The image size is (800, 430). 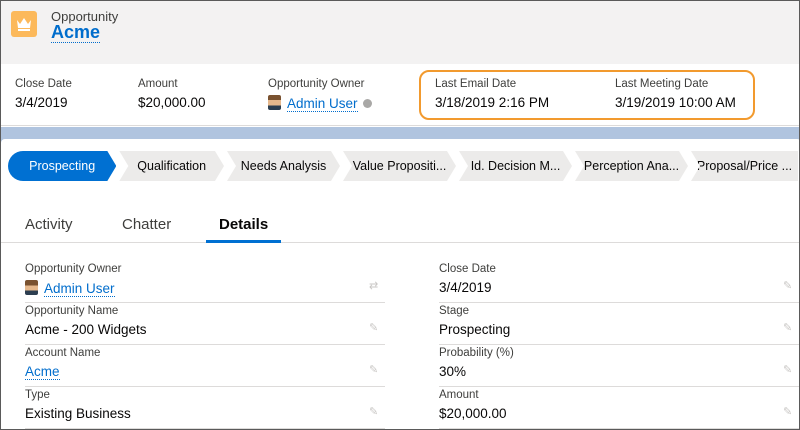 What do you see at coordinates (243, 241) in the screenshot?
I see `active-tab-indicator` at bounding box center [243, 241].